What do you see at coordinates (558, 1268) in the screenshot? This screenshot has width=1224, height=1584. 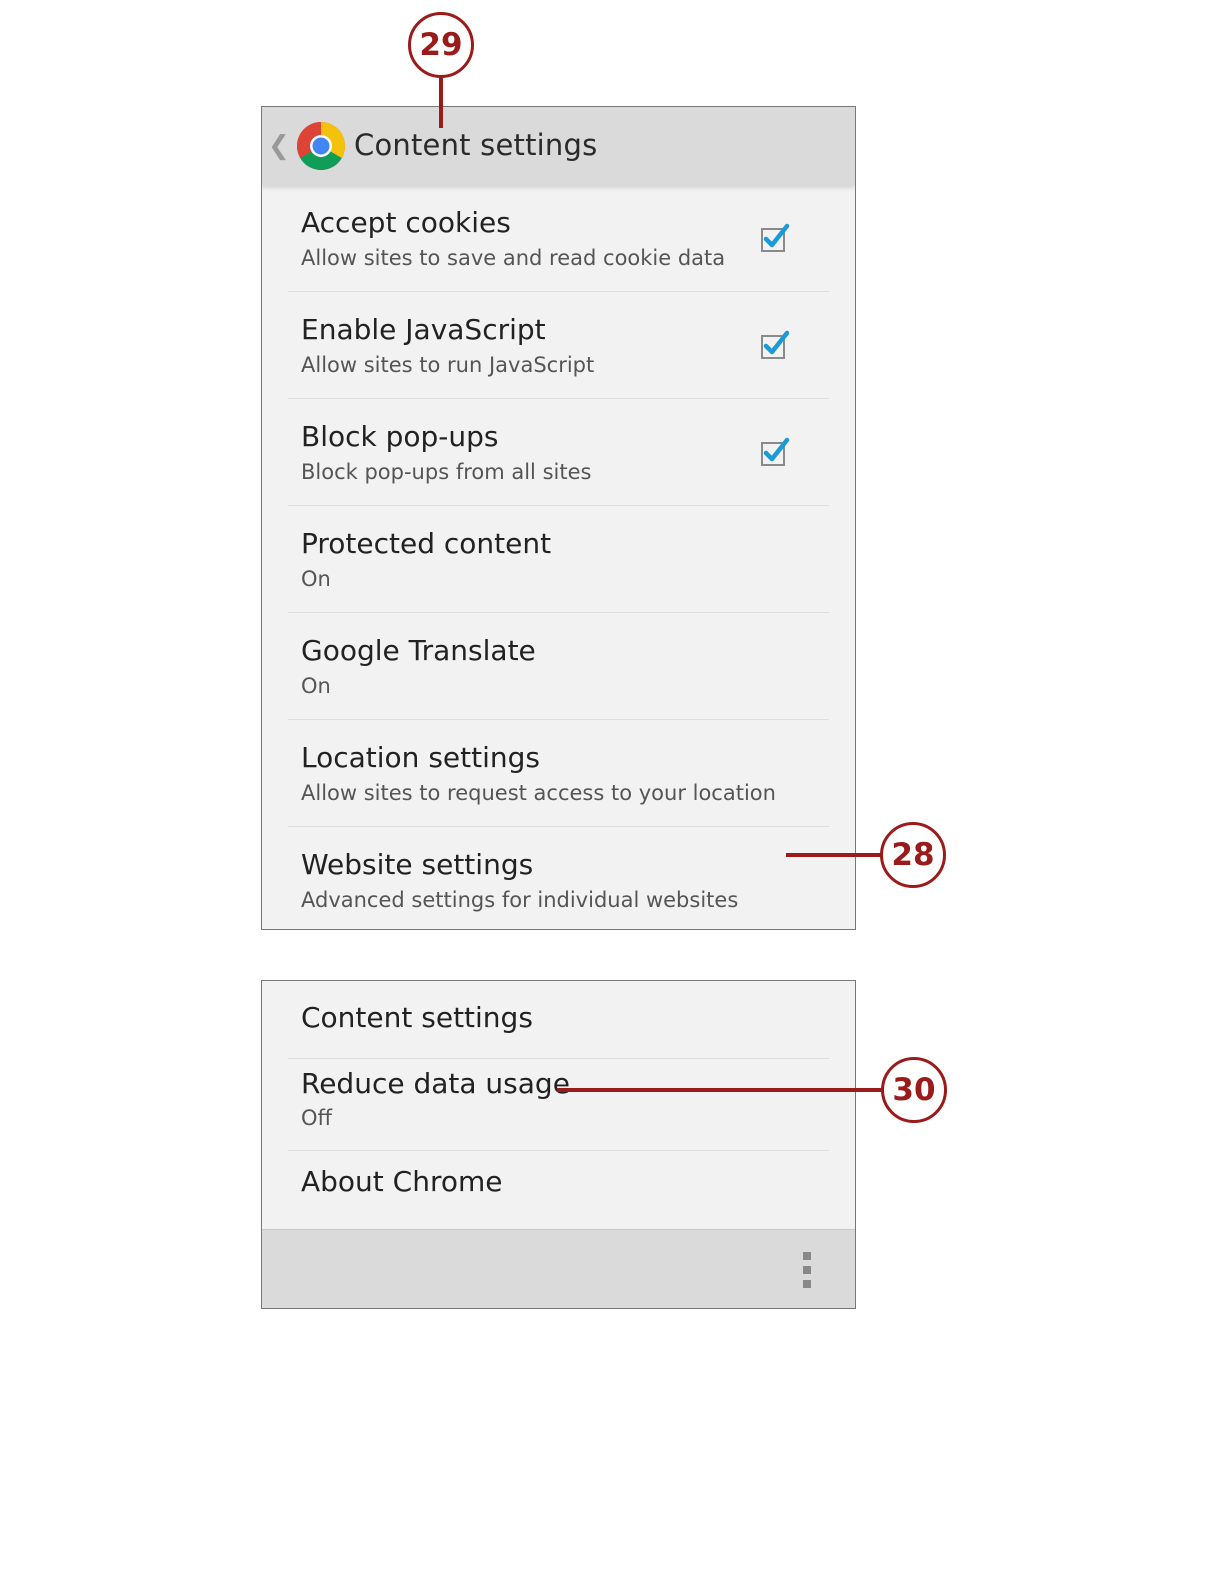 I see `bottom-action-bar` at bounding box center [558, 1268].